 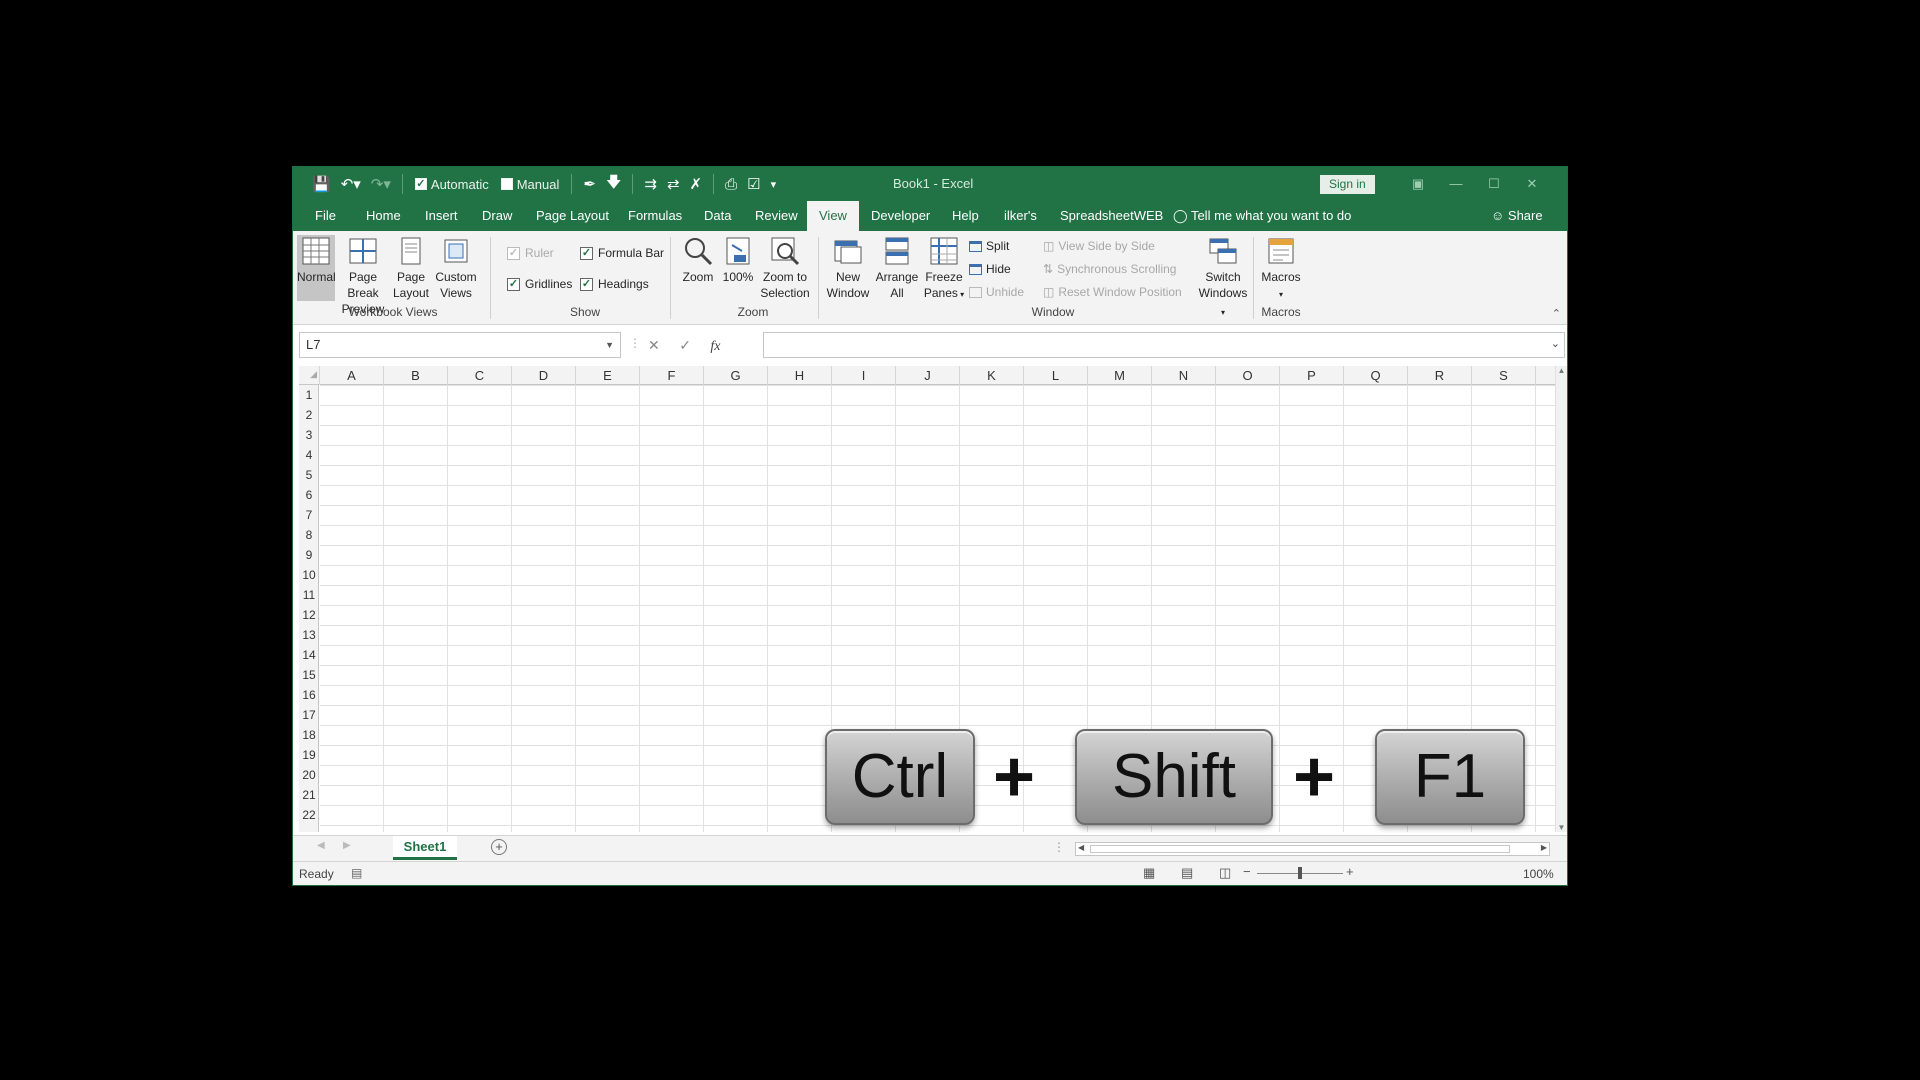 What do you see at coordinates (673, 184) in the screenshot?
I see `trace-dependents-icon: ⇄` at bounding box center [673, 184].